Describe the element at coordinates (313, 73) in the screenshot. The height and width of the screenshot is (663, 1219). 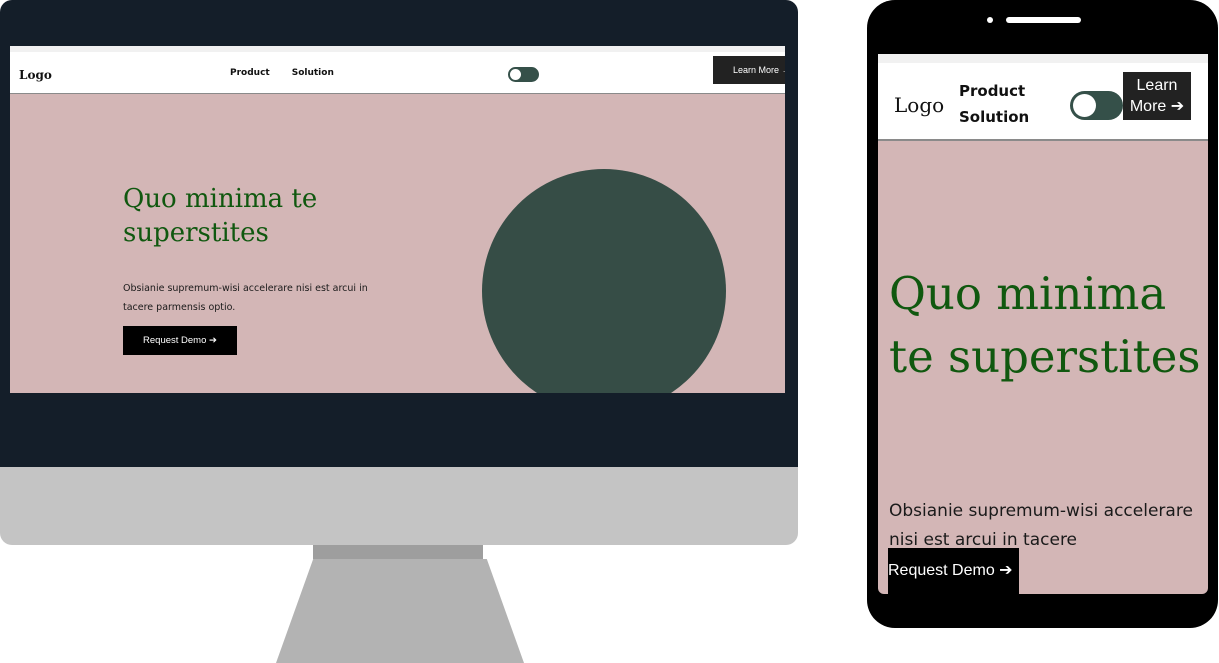
I see `desktop-nav-link-solution: Solution` at that location.